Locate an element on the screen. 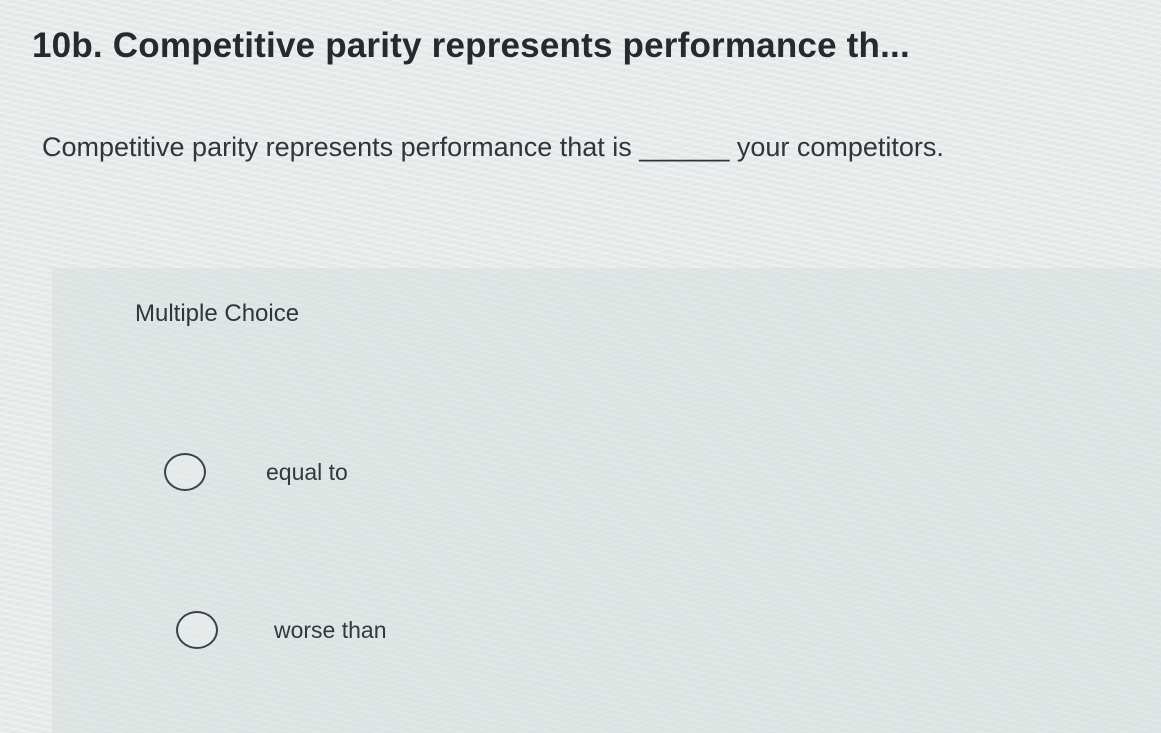  choice-option-equal-to: equal to is located at coordinates (256, 472).